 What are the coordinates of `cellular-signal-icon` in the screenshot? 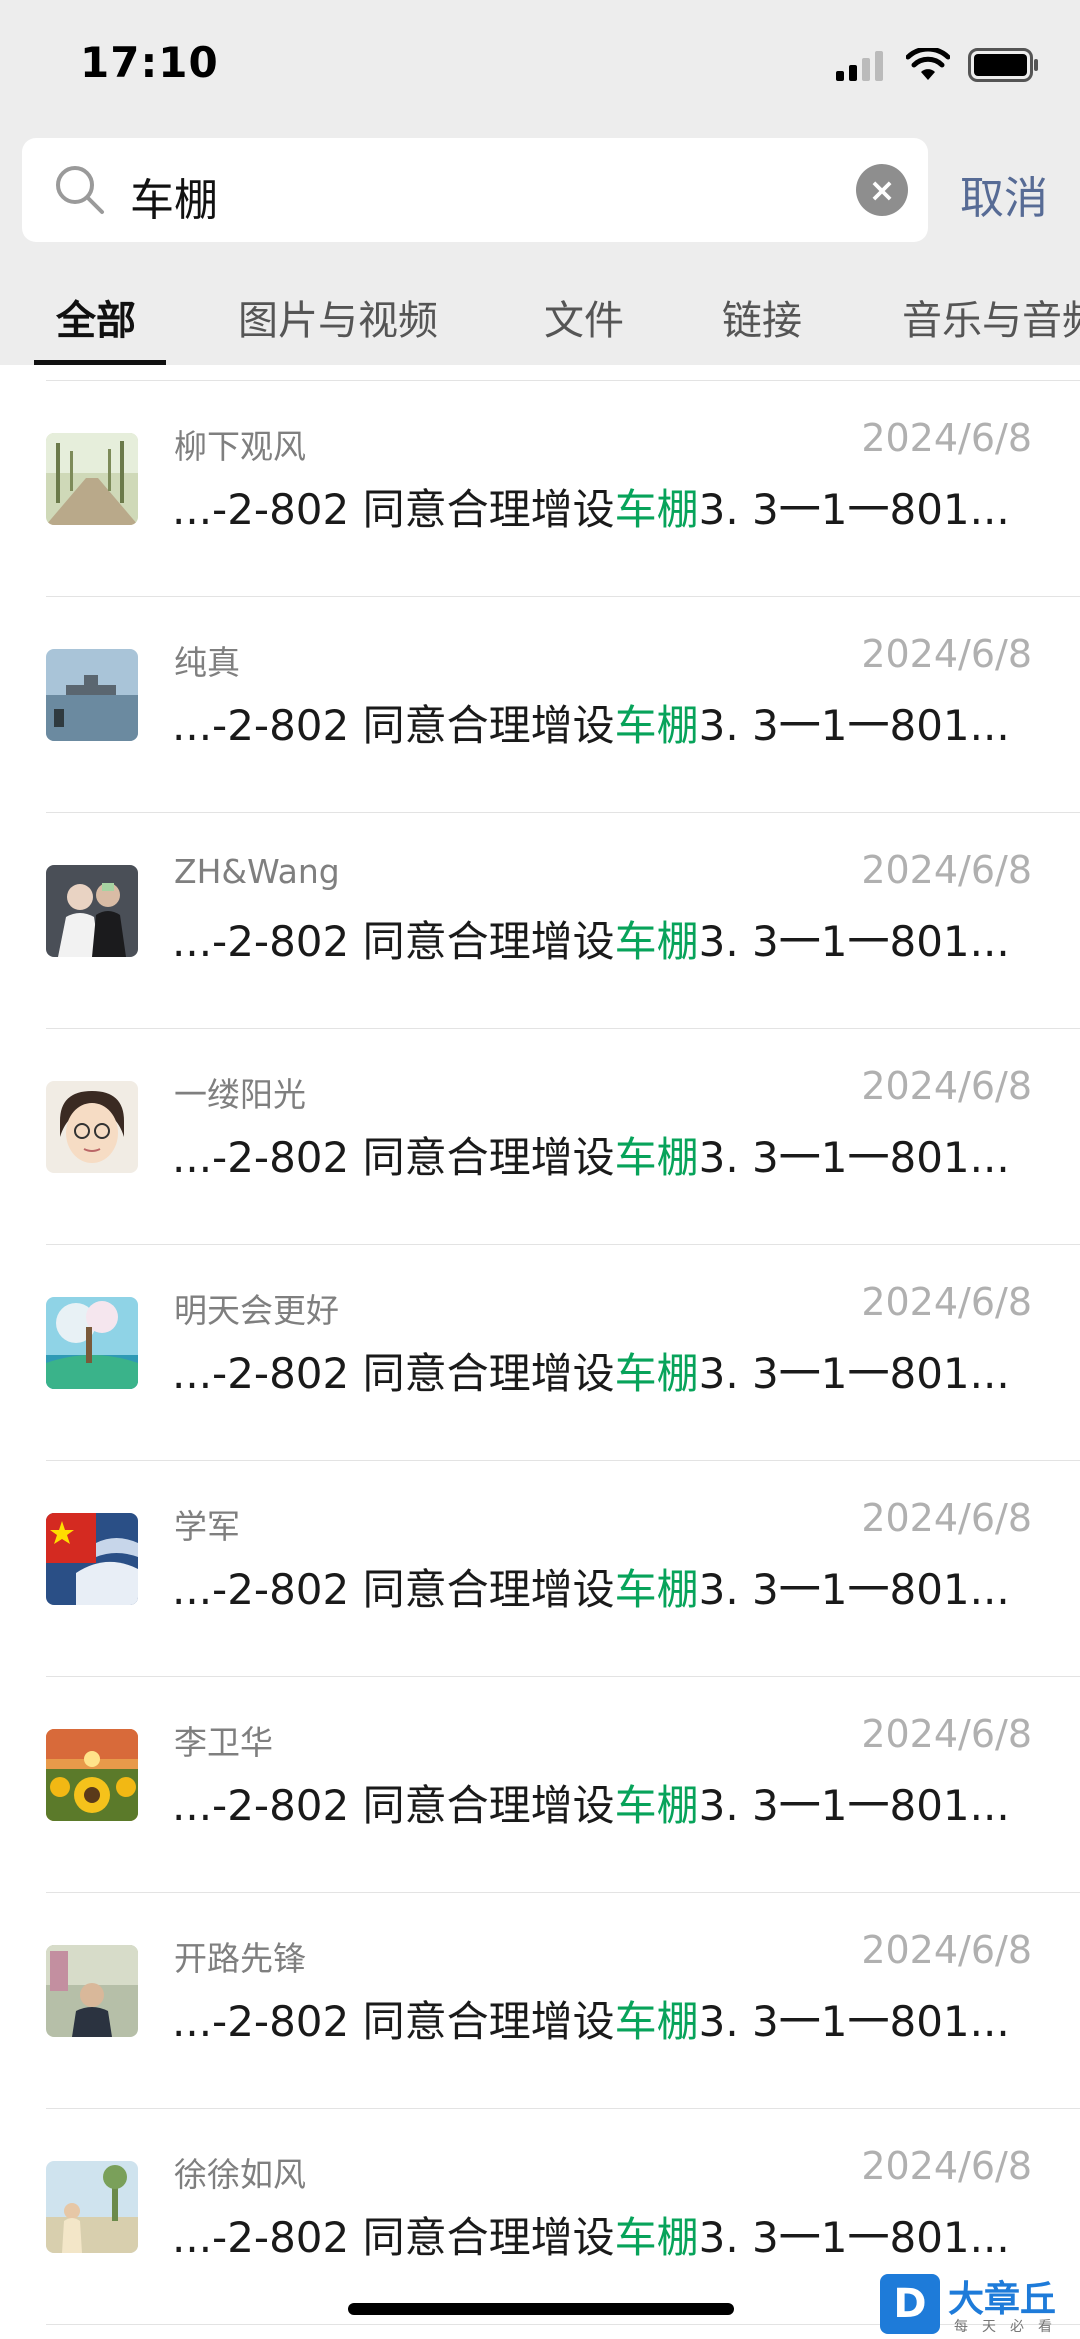 It's located at (859, 66).